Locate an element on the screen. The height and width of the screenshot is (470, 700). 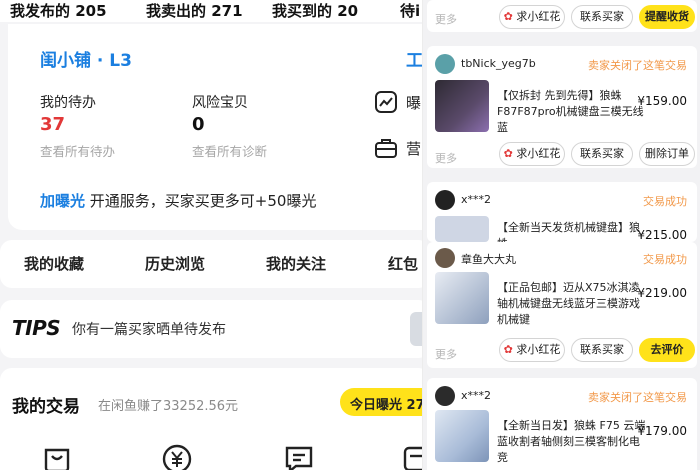
trend-chart-icon is located at coordinates (386, 102).